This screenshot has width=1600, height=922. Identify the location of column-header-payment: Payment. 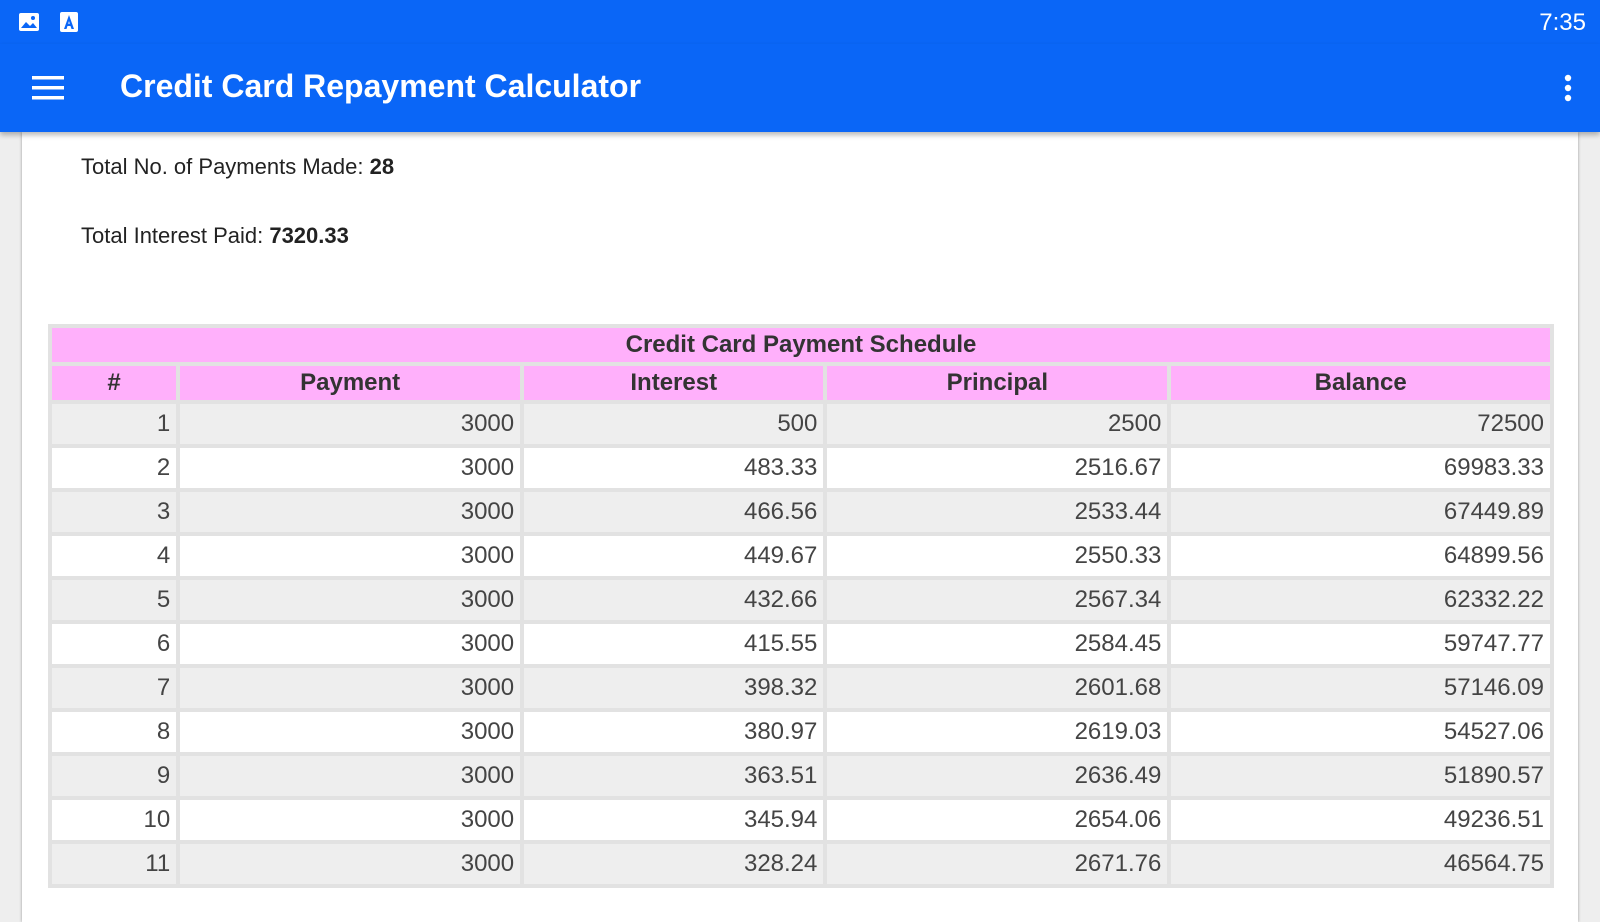
(350, 383).